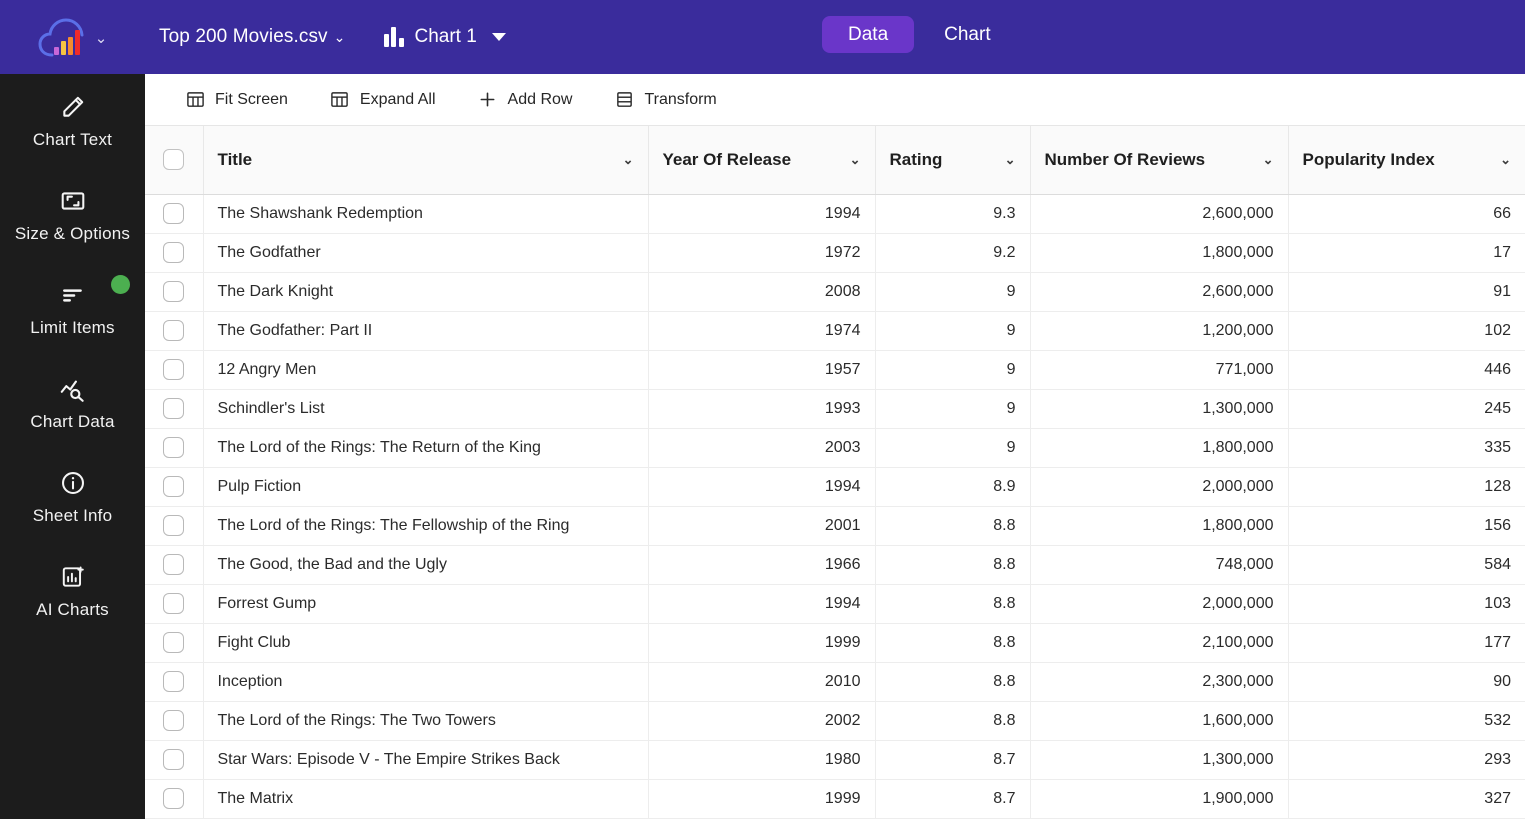  What do you see at coordinates (953, 253) in the screenshot?
I see `cell-rating: 9.2` at bounding box center [953, 253].